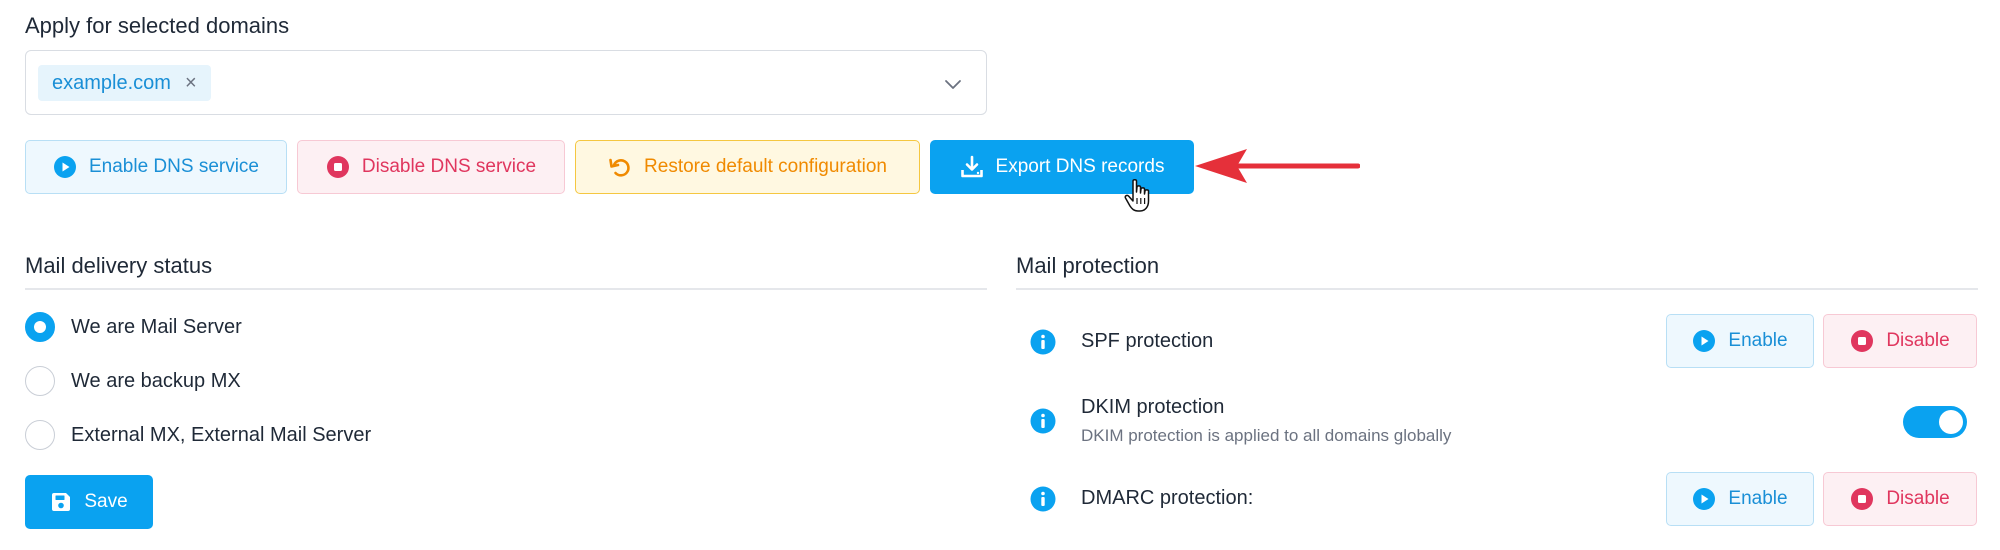 This screenshot has height=550, width=2000. I want to click on radio-label: We are backup MX, so click(156, 380).